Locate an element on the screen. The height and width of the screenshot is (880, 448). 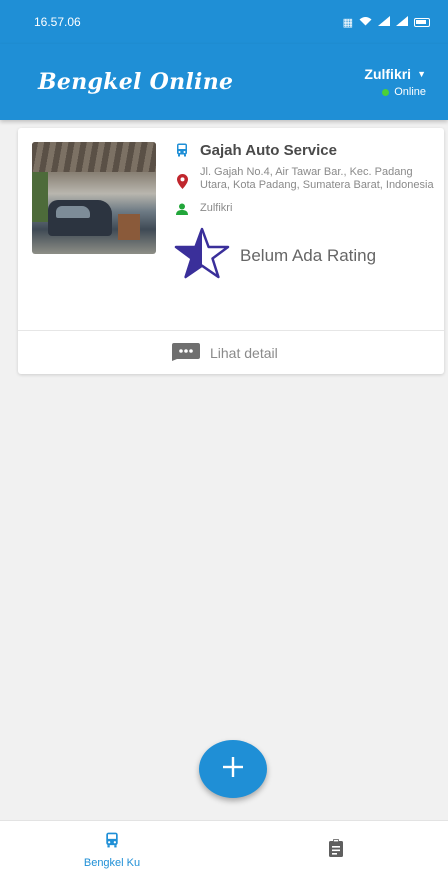
user-name: Zulfikri is located at coordinates (388, 74).